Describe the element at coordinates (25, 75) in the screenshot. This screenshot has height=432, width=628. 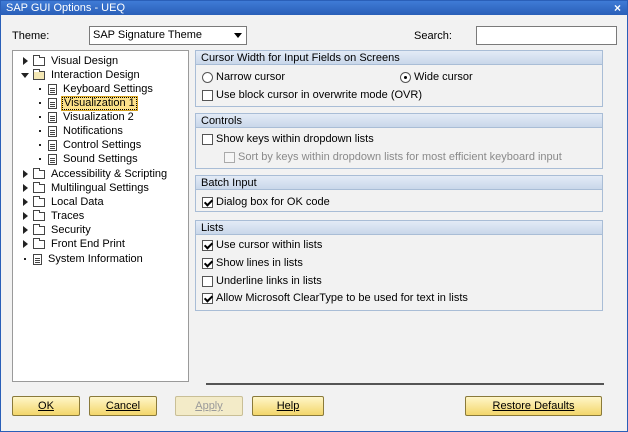
I see `collapse-arrow-icon` at that location.